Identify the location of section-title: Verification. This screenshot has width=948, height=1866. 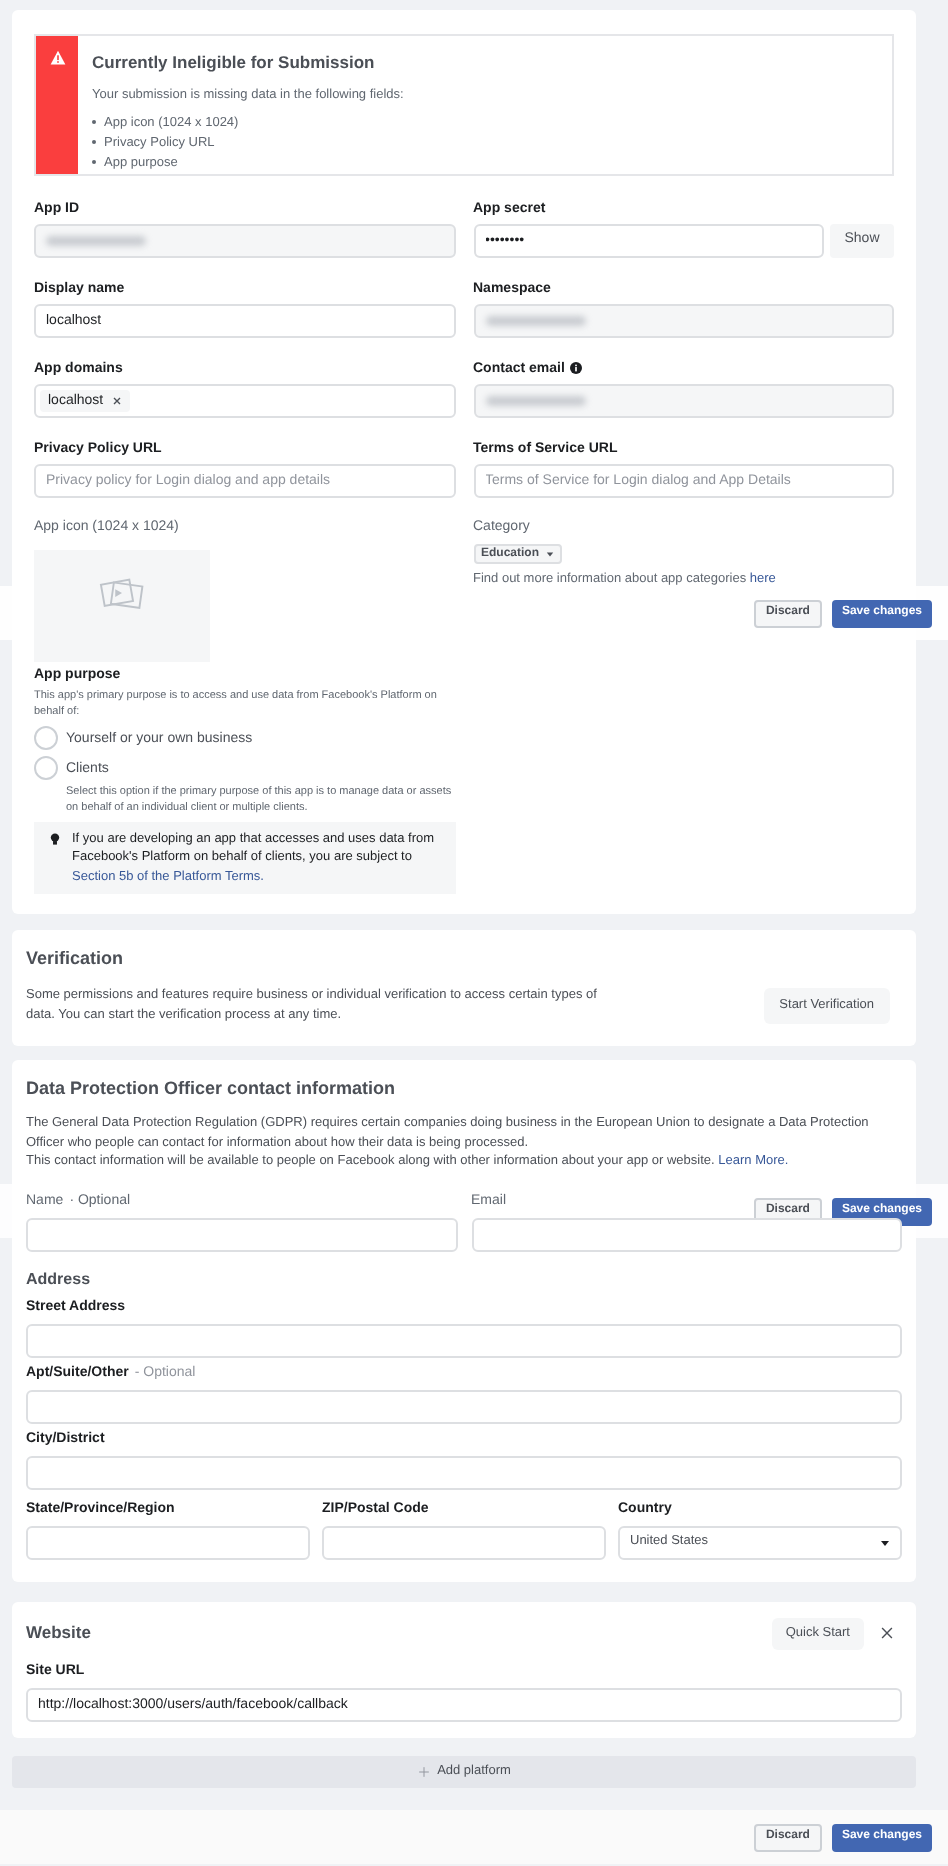
(76, 959).